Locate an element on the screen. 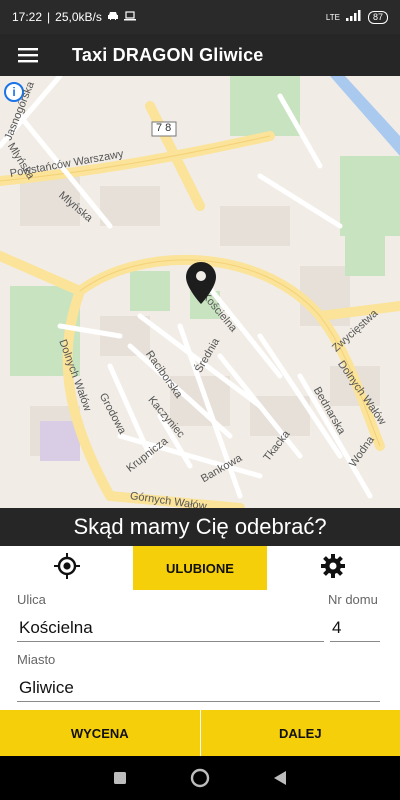 This screenshot has width=400, height=800. tab-favorites: ULUBIONE is located at coordinates (200, 568).